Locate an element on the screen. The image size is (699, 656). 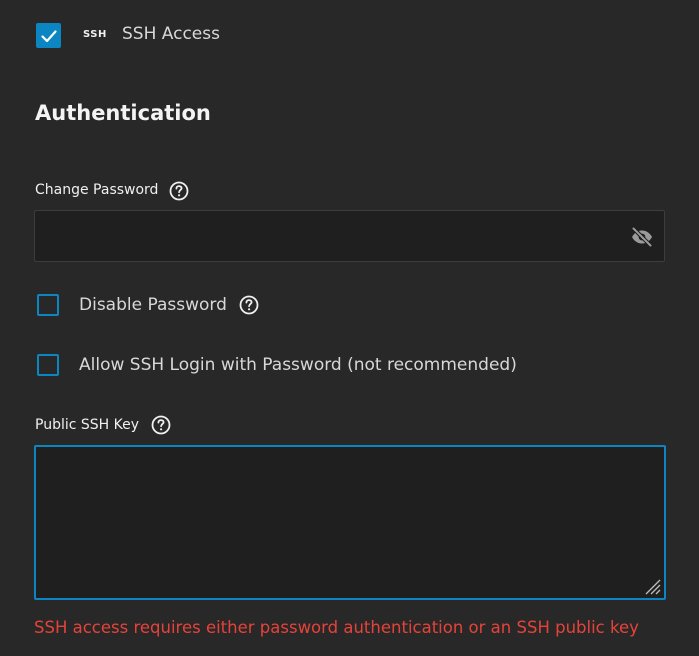
resize-handle-icon is located at coordinates (651, 585).